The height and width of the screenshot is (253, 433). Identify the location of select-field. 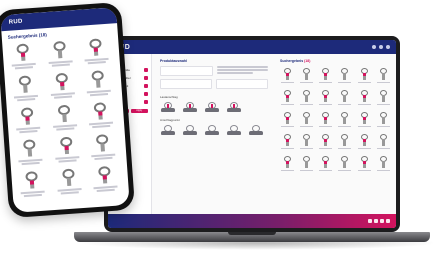
(242, 84).